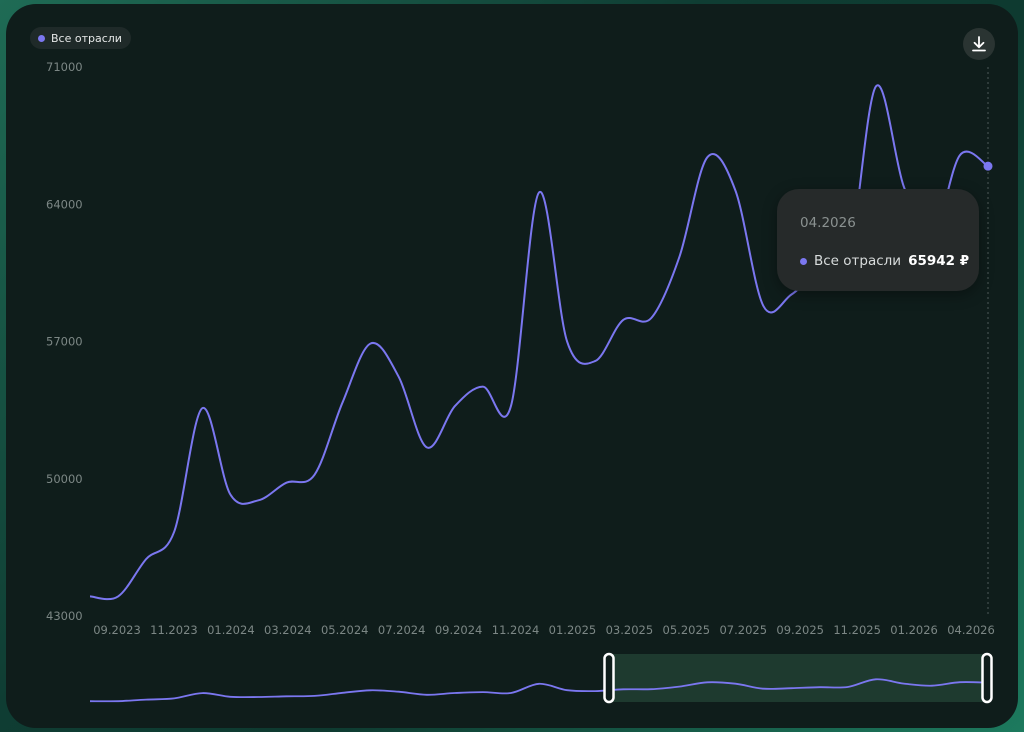 The width and height of the screenshot is (1024, 732). I want to click on y-tick-label: 50000, so click(64, 479).